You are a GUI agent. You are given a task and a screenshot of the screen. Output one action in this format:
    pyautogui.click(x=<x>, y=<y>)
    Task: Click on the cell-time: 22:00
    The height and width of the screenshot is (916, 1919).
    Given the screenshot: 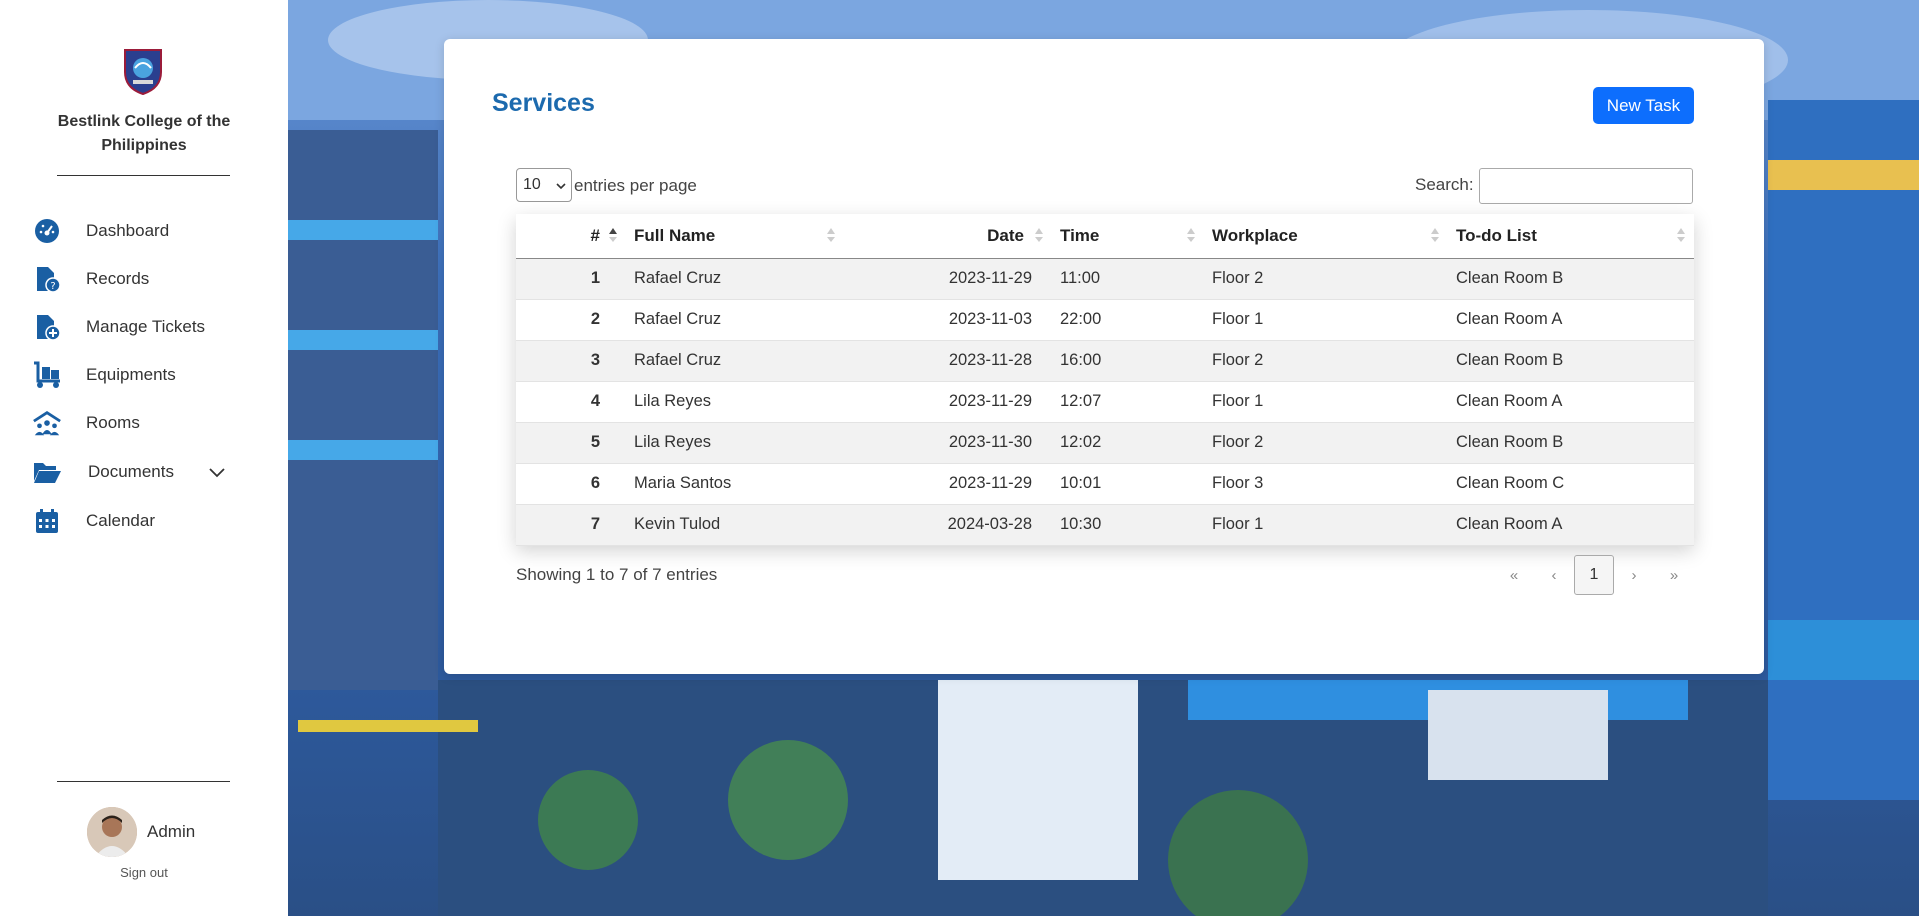 What is the action you would take?
    pyautogui.click(x=1128, y=320)
    